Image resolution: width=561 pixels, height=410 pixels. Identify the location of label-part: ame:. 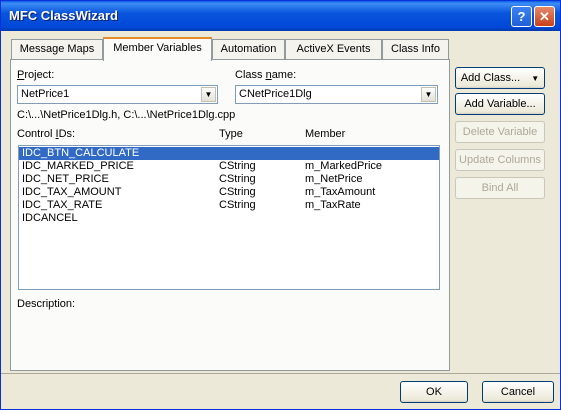
(284, 75).